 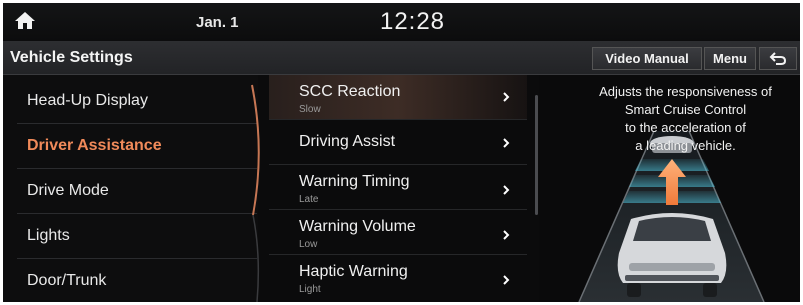 I want to click on option-label: Haptic Warning, so click(x=353, y=271).